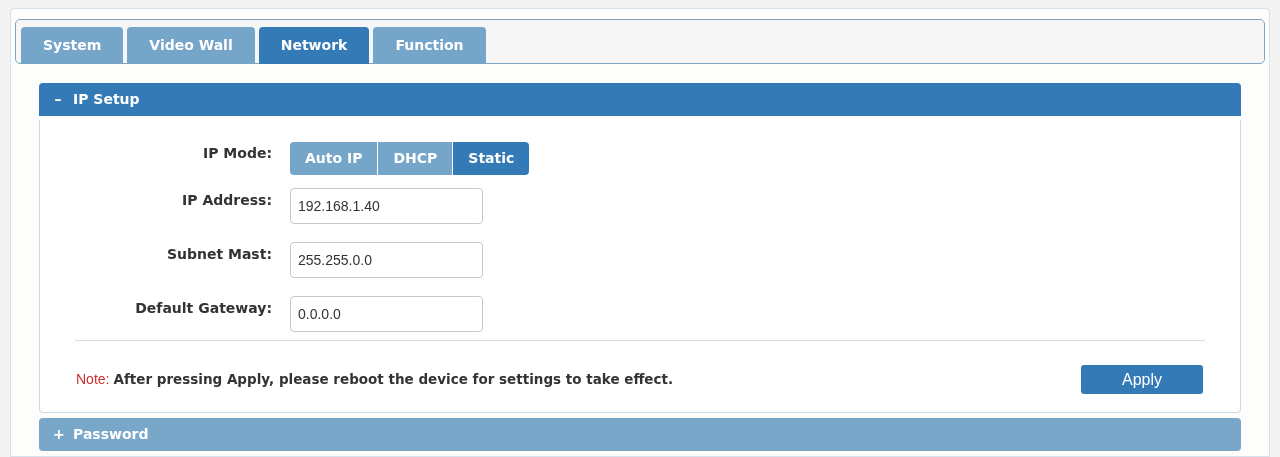 The height and width of the screenshot is (457, 1280). What do you see at coordinates (314, 45) in the screenshot?
I see `tab: Network` at bounding box center [314, 45].